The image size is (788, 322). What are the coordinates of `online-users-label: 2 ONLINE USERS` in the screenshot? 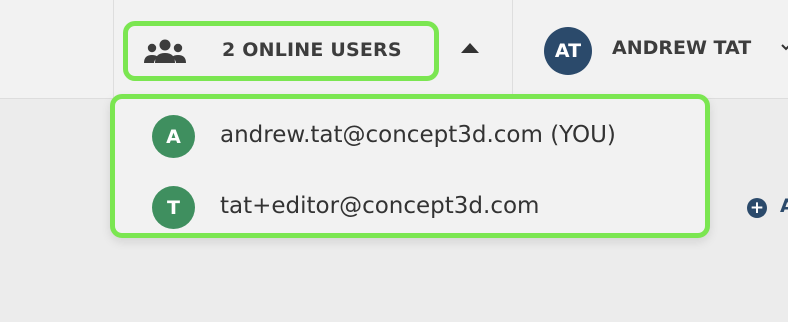 It's located at (312, 50).